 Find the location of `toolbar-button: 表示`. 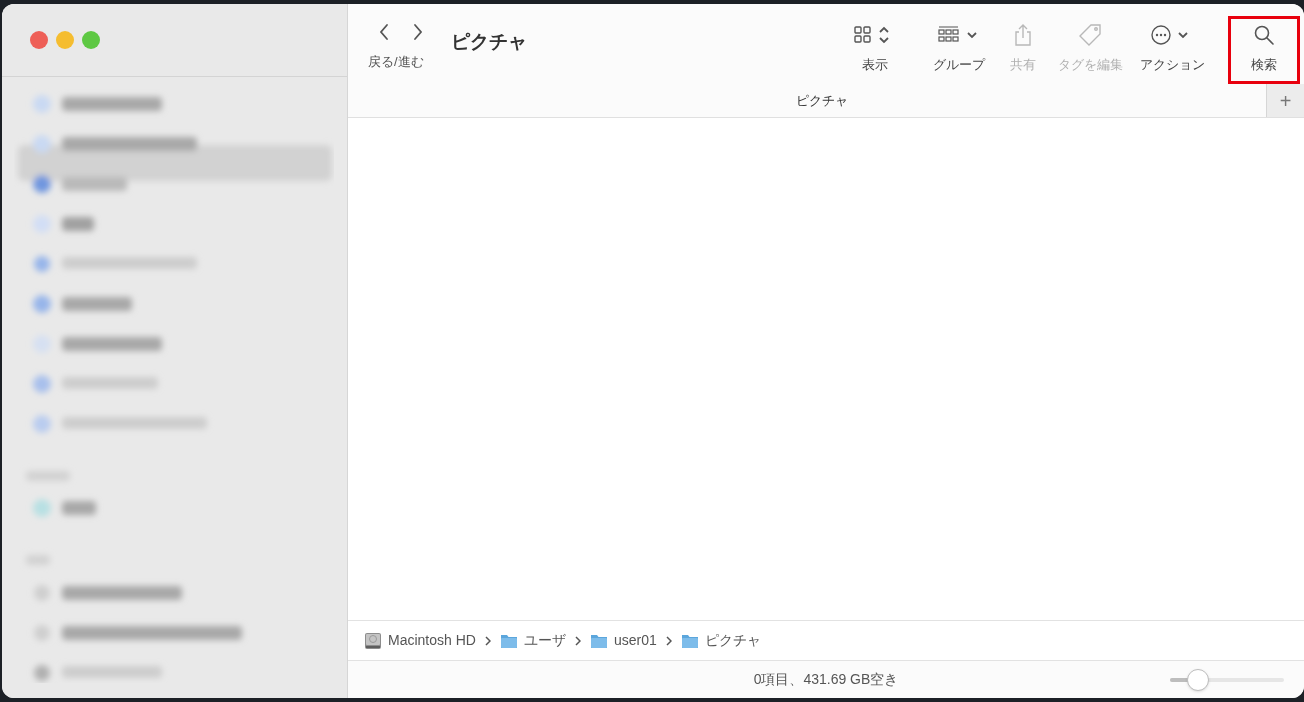

toolbar-button: 表示 is located at coordinates (875, 50).